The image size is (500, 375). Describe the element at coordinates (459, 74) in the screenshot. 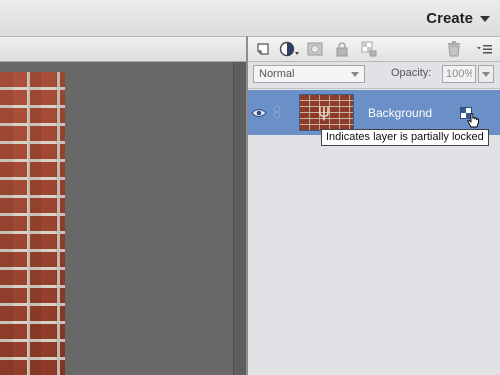

I see `opacity-field` at that location.